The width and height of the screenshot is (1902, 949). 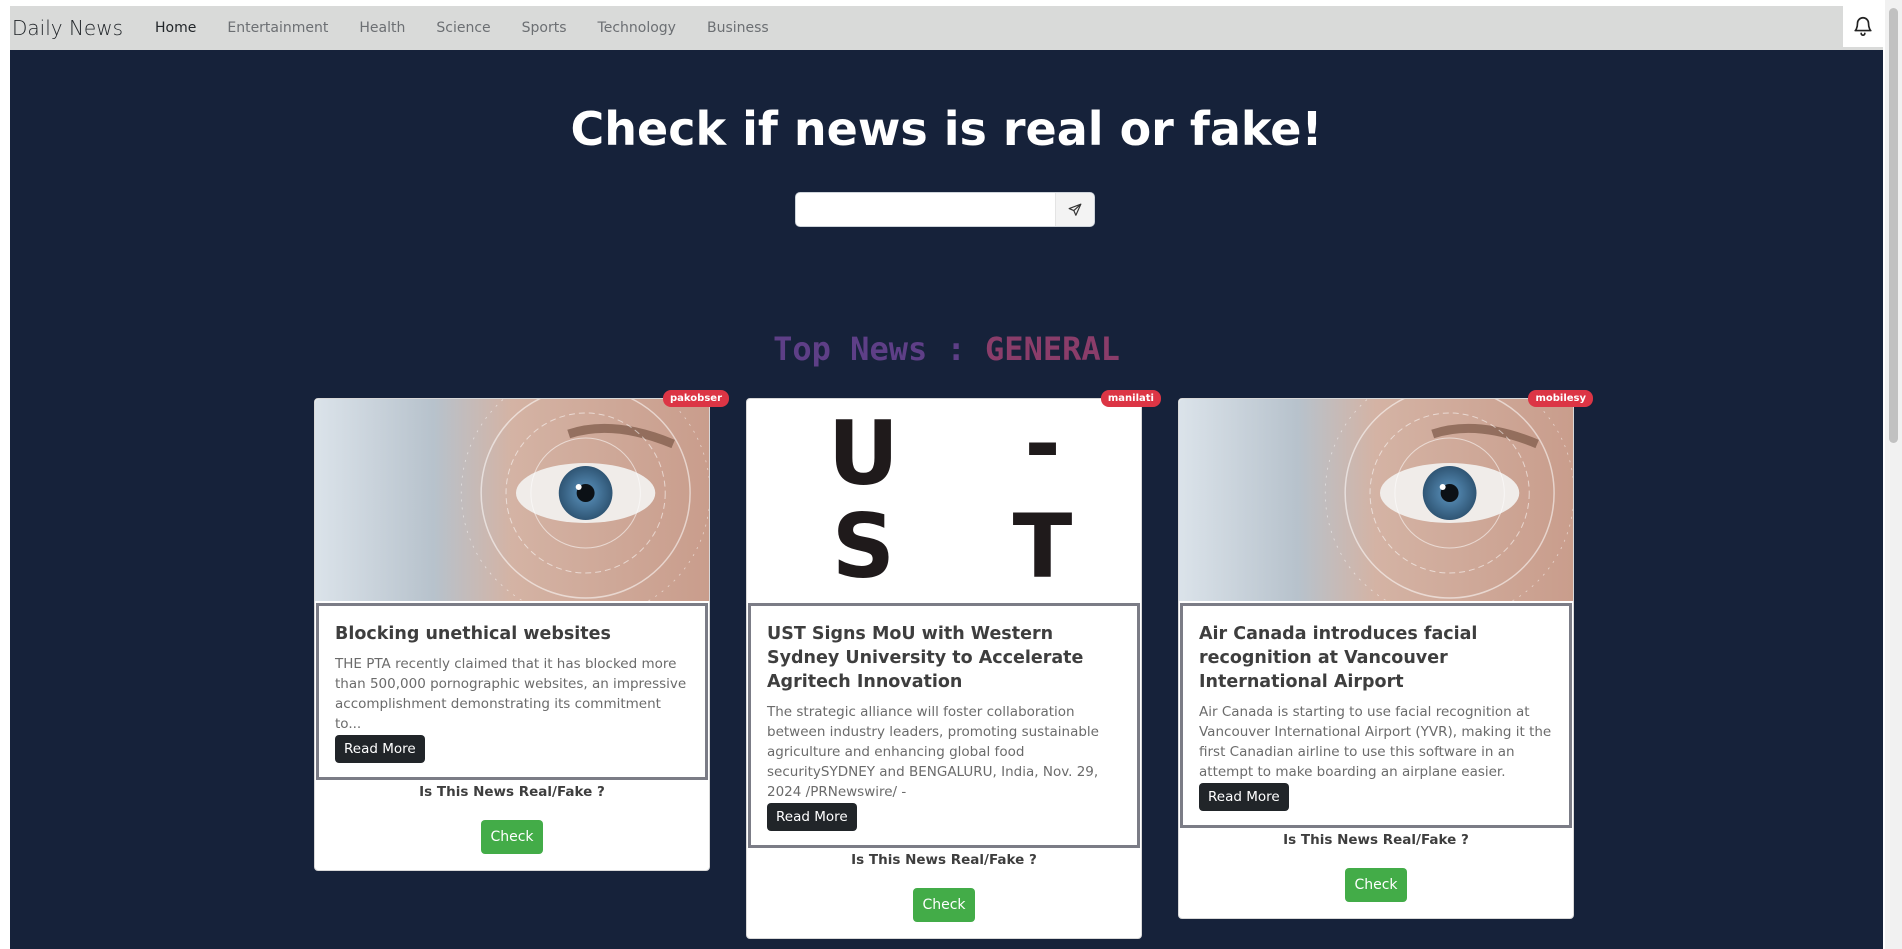 I want to click on send-icon, so click(x=1075, y=209).